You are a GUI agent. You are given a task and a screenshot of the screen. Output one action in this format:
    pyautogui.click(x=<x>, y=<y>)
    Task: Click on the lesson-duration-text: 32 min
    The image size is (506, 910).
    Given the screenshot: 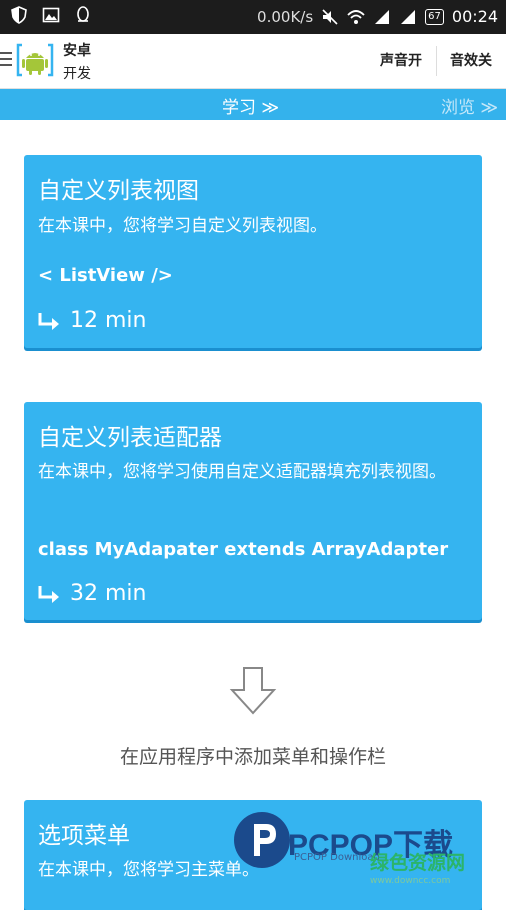 What is the action you would take?
    pyautogui.click(x=108, y=593)
    